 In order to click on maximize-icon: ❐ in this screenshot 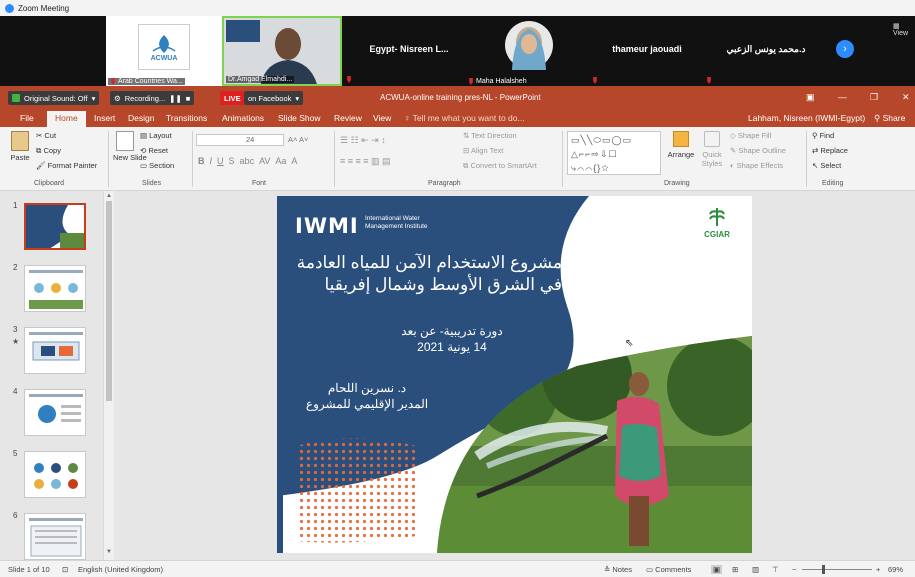, I will do `click(874, 97)`.